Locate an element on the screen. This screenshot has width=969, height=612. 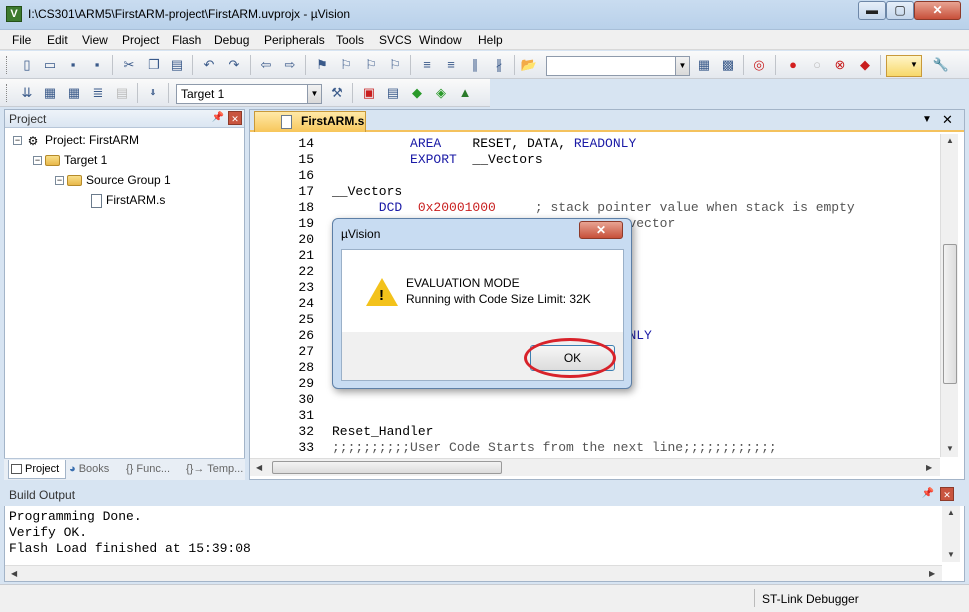
paste-icon: ▤ is located at coordinates (177, 65).